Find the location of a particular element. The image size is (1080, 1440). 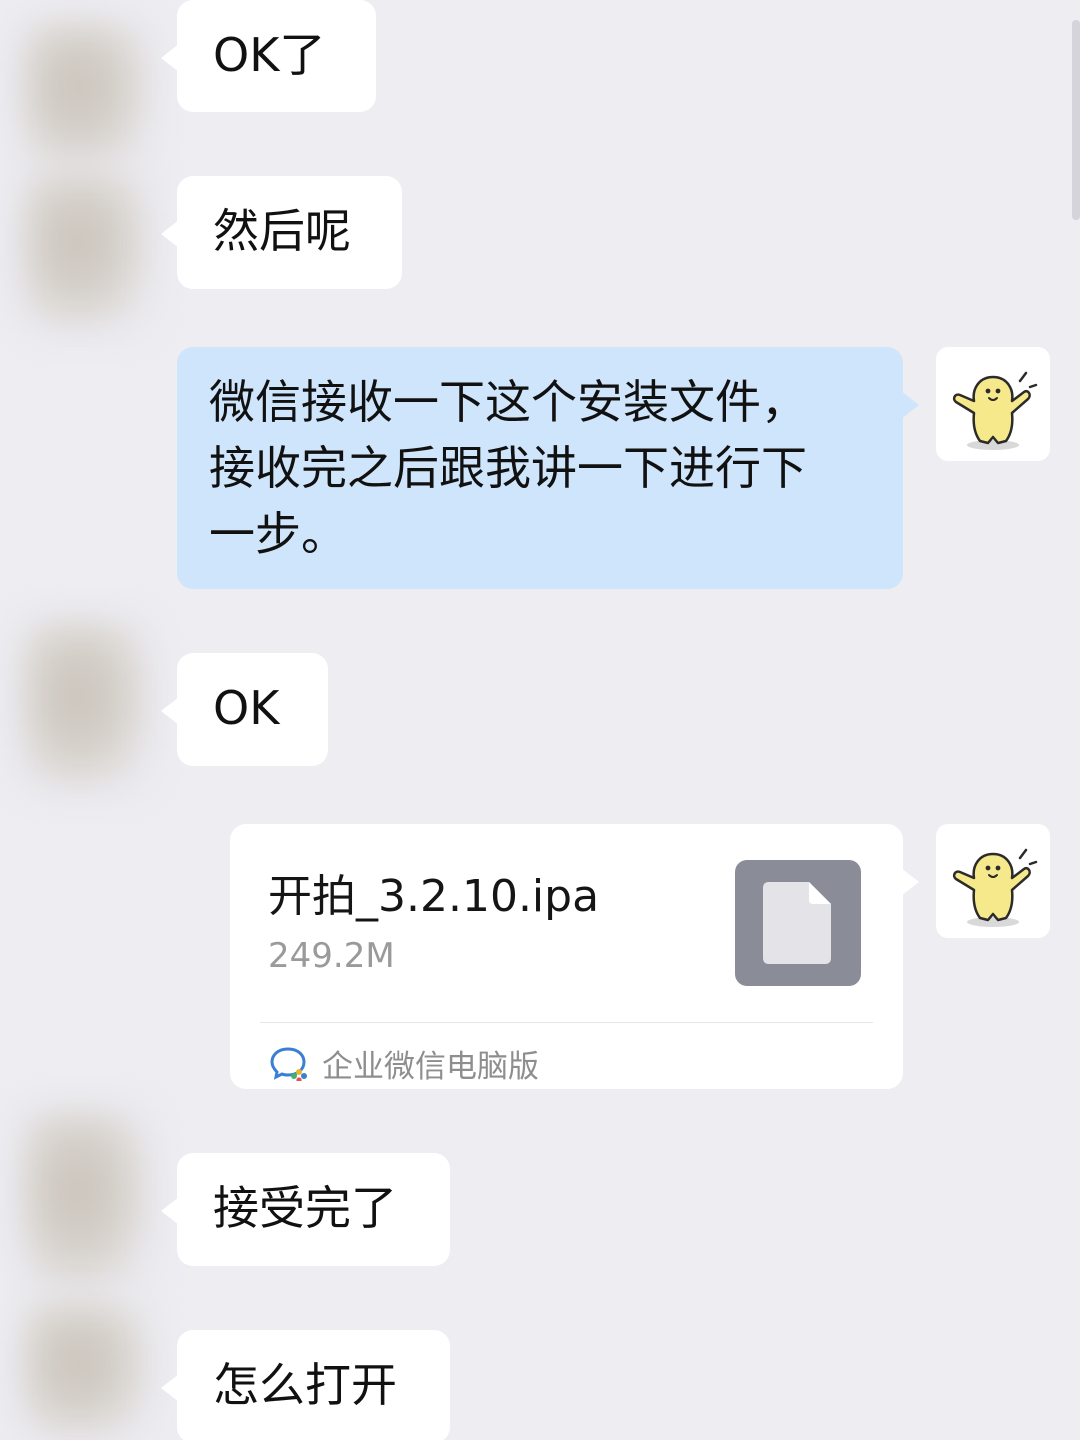

incoming-message-bubble: 接受完了 is located at coordinates (305, 1209).